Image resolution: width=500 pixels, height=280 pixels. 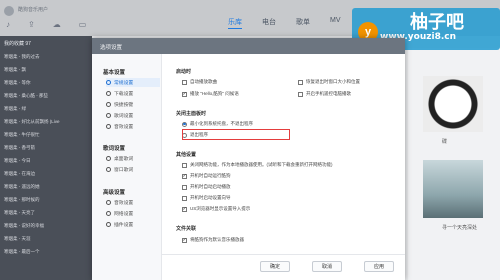 I want to click on gear-icon, so click(x=108, y=82).